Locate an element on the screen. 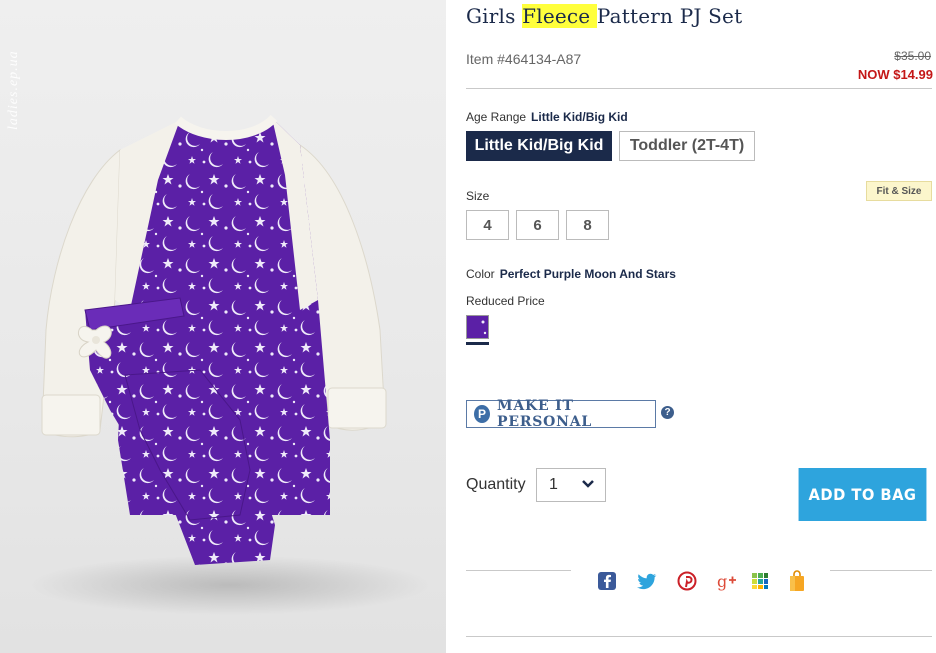 Image resolution: width=936 pixels, height=653 pixels. title-part: Pattern PJ Set is located at coordinates (669, 16).